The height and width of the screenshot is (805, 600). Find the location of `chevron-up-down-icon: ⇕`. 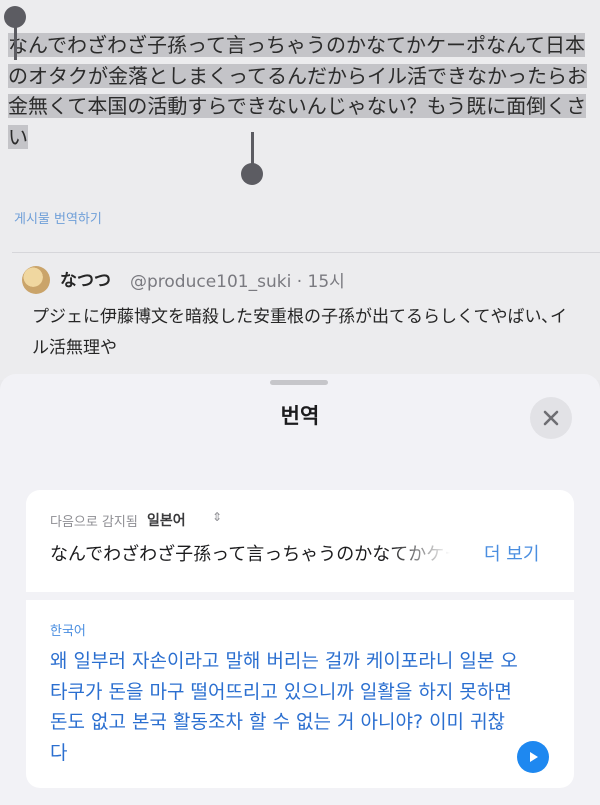

chevron-up-down-icon: ⇕ is located at coordinates (217, 517).